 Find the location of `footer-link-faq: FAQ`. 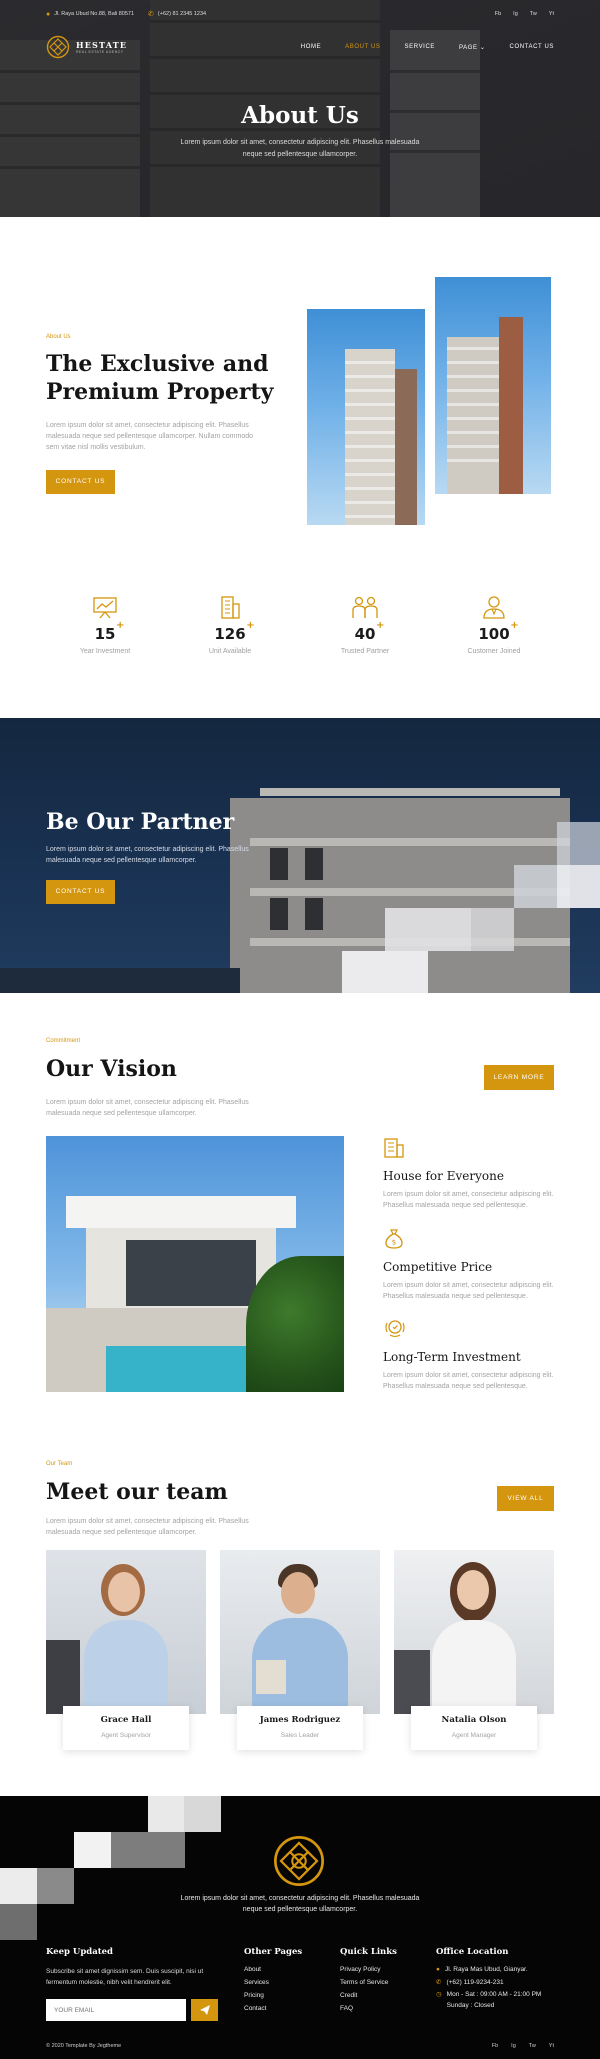

footer-link-faq: FAQ is located at coordinates (368, 2008).